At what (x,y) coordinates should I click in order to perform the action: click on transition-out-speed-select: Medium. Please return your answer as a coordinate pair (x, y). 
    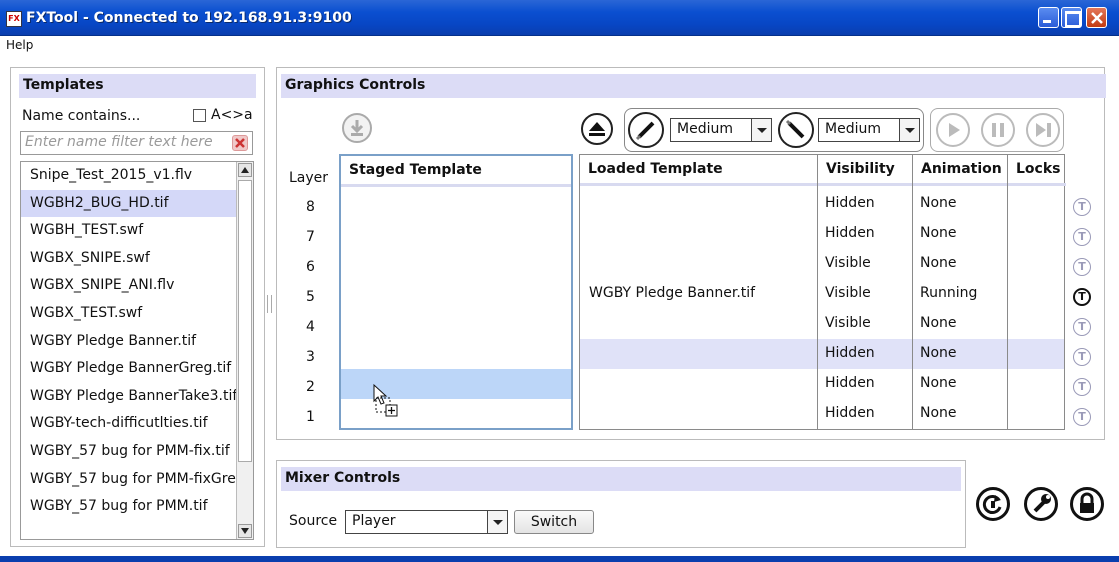
    Looking at the image, I should click on (869, 130).